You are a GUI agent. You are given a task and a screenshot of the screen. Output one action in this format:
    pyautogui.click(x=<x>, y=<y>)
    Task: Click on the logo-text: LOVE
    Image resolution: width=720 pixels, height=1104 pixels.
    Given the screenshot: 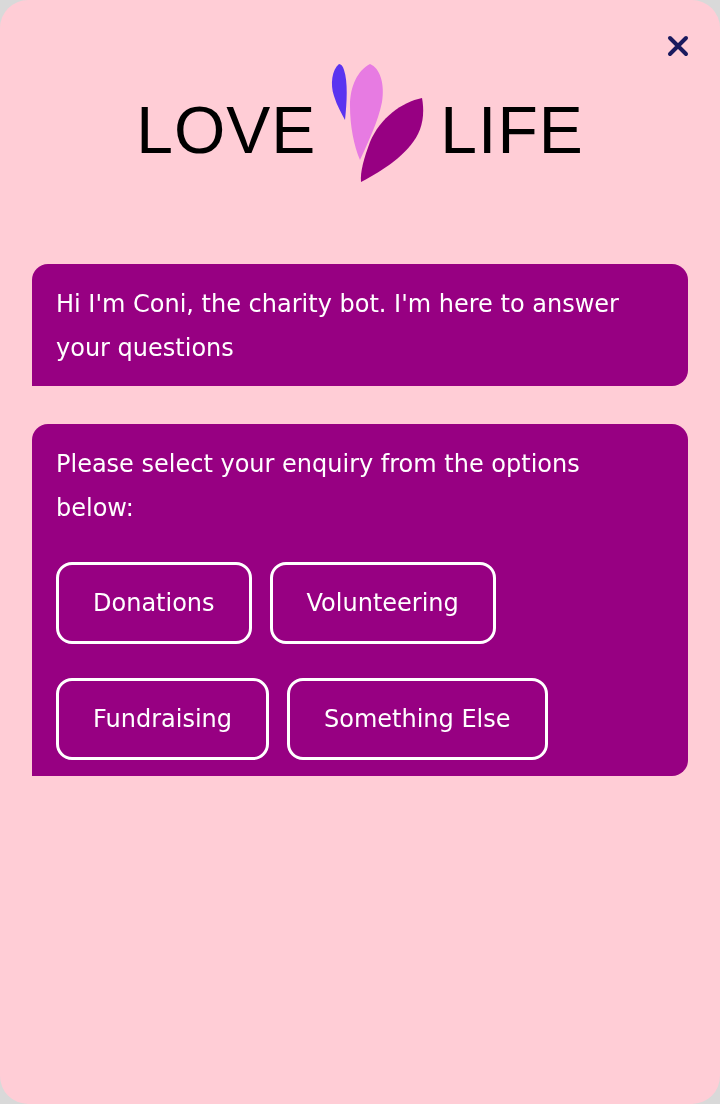 What is the action you would take?
    pyautogui.click(x=226, y=130)
    